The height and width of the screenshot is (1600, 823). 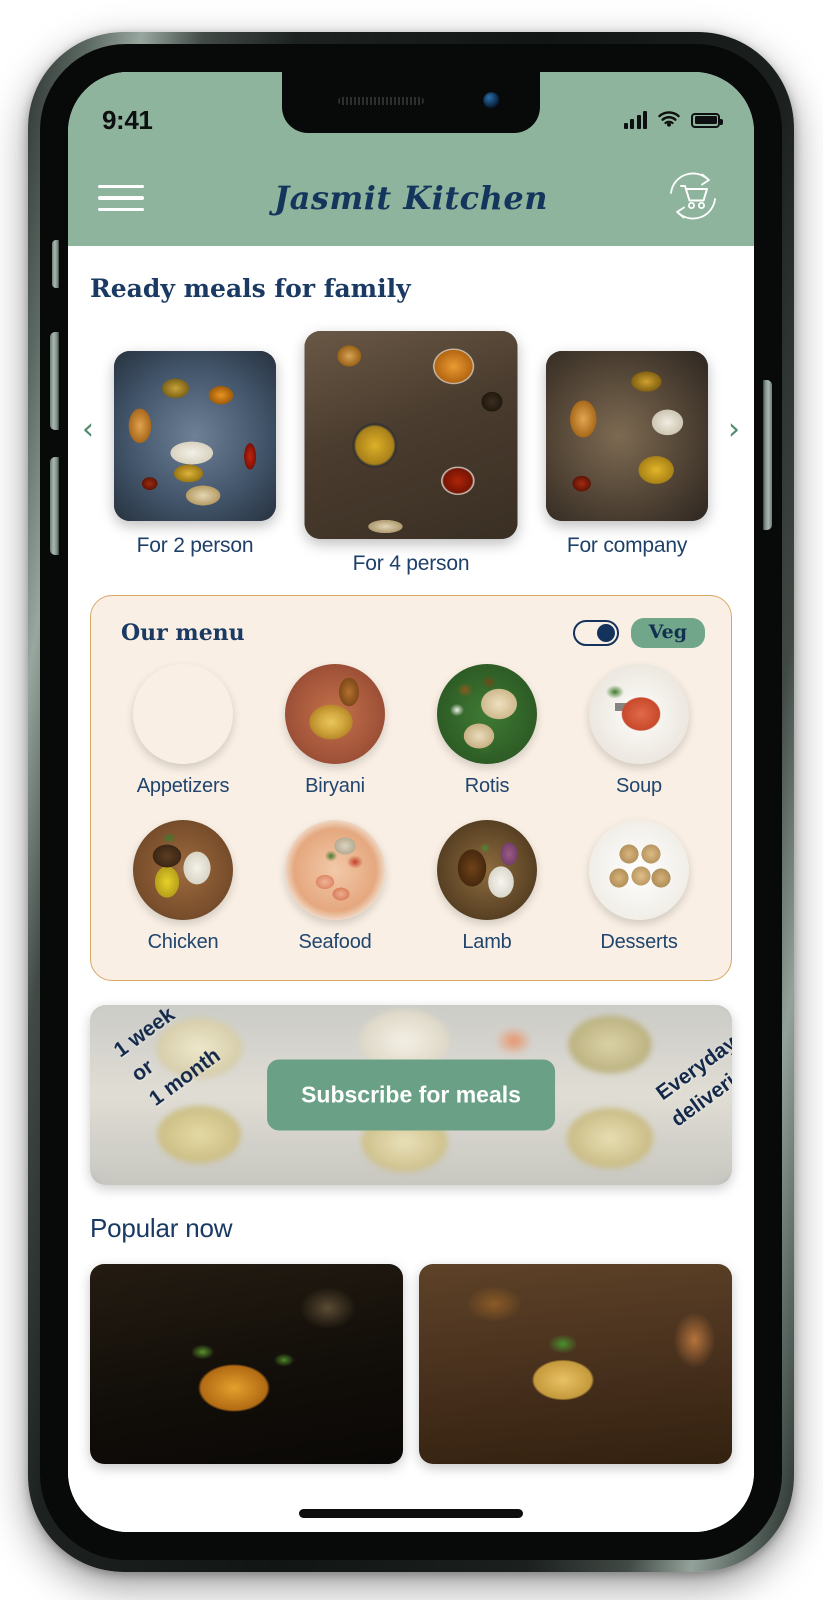 I want to click on soup-image, so click(x=639, y=714).